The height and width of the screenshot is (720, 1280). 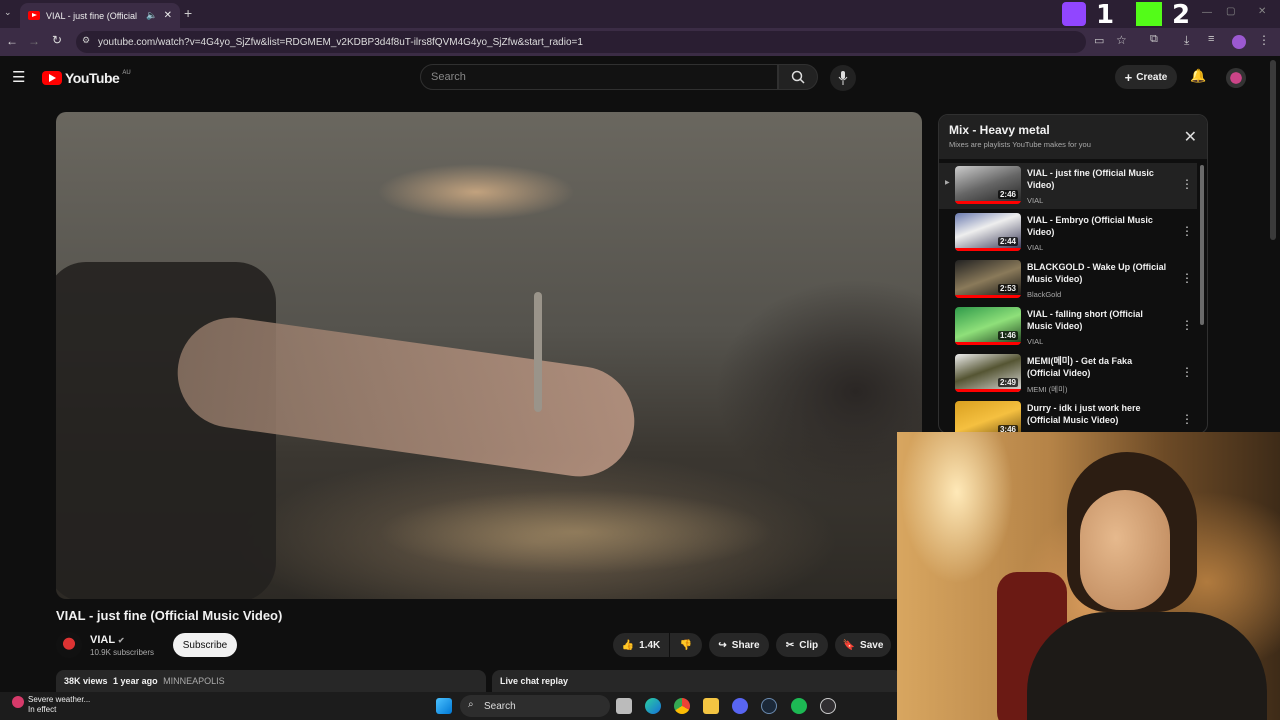 What do you see at coordinates (500, 706) in the screenshot?
I see `taskbar-search-label: Search` at bounding box center [500, 706].